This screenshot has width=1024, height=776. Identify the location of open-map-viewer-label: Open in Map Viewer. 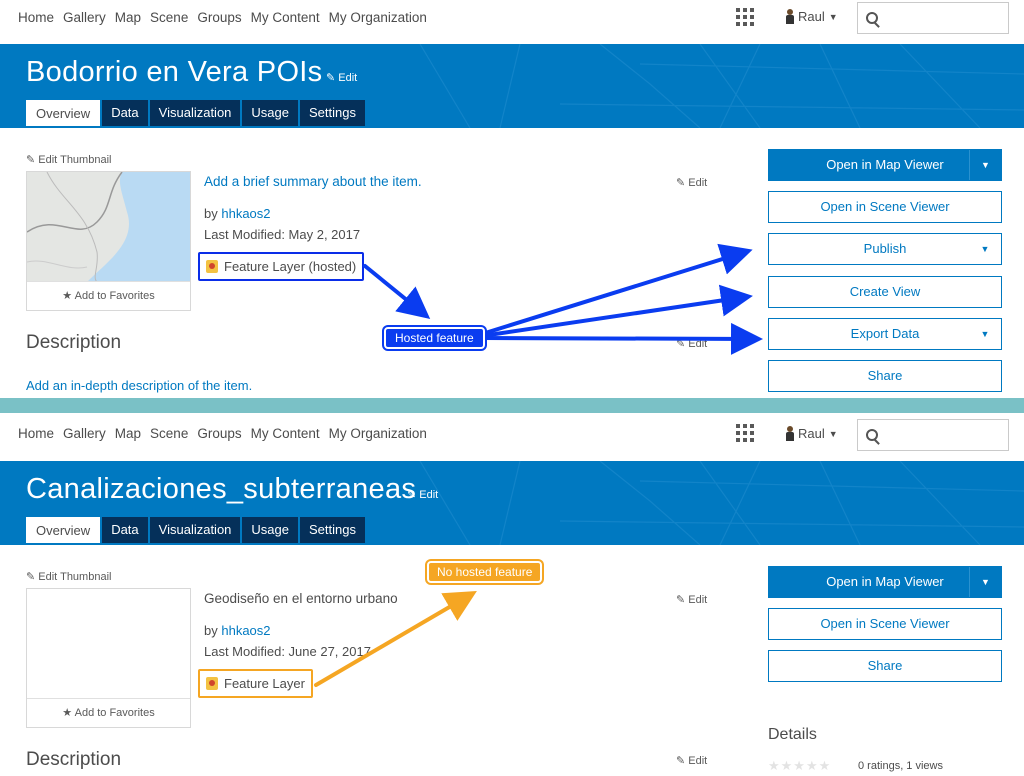
(885, 164).